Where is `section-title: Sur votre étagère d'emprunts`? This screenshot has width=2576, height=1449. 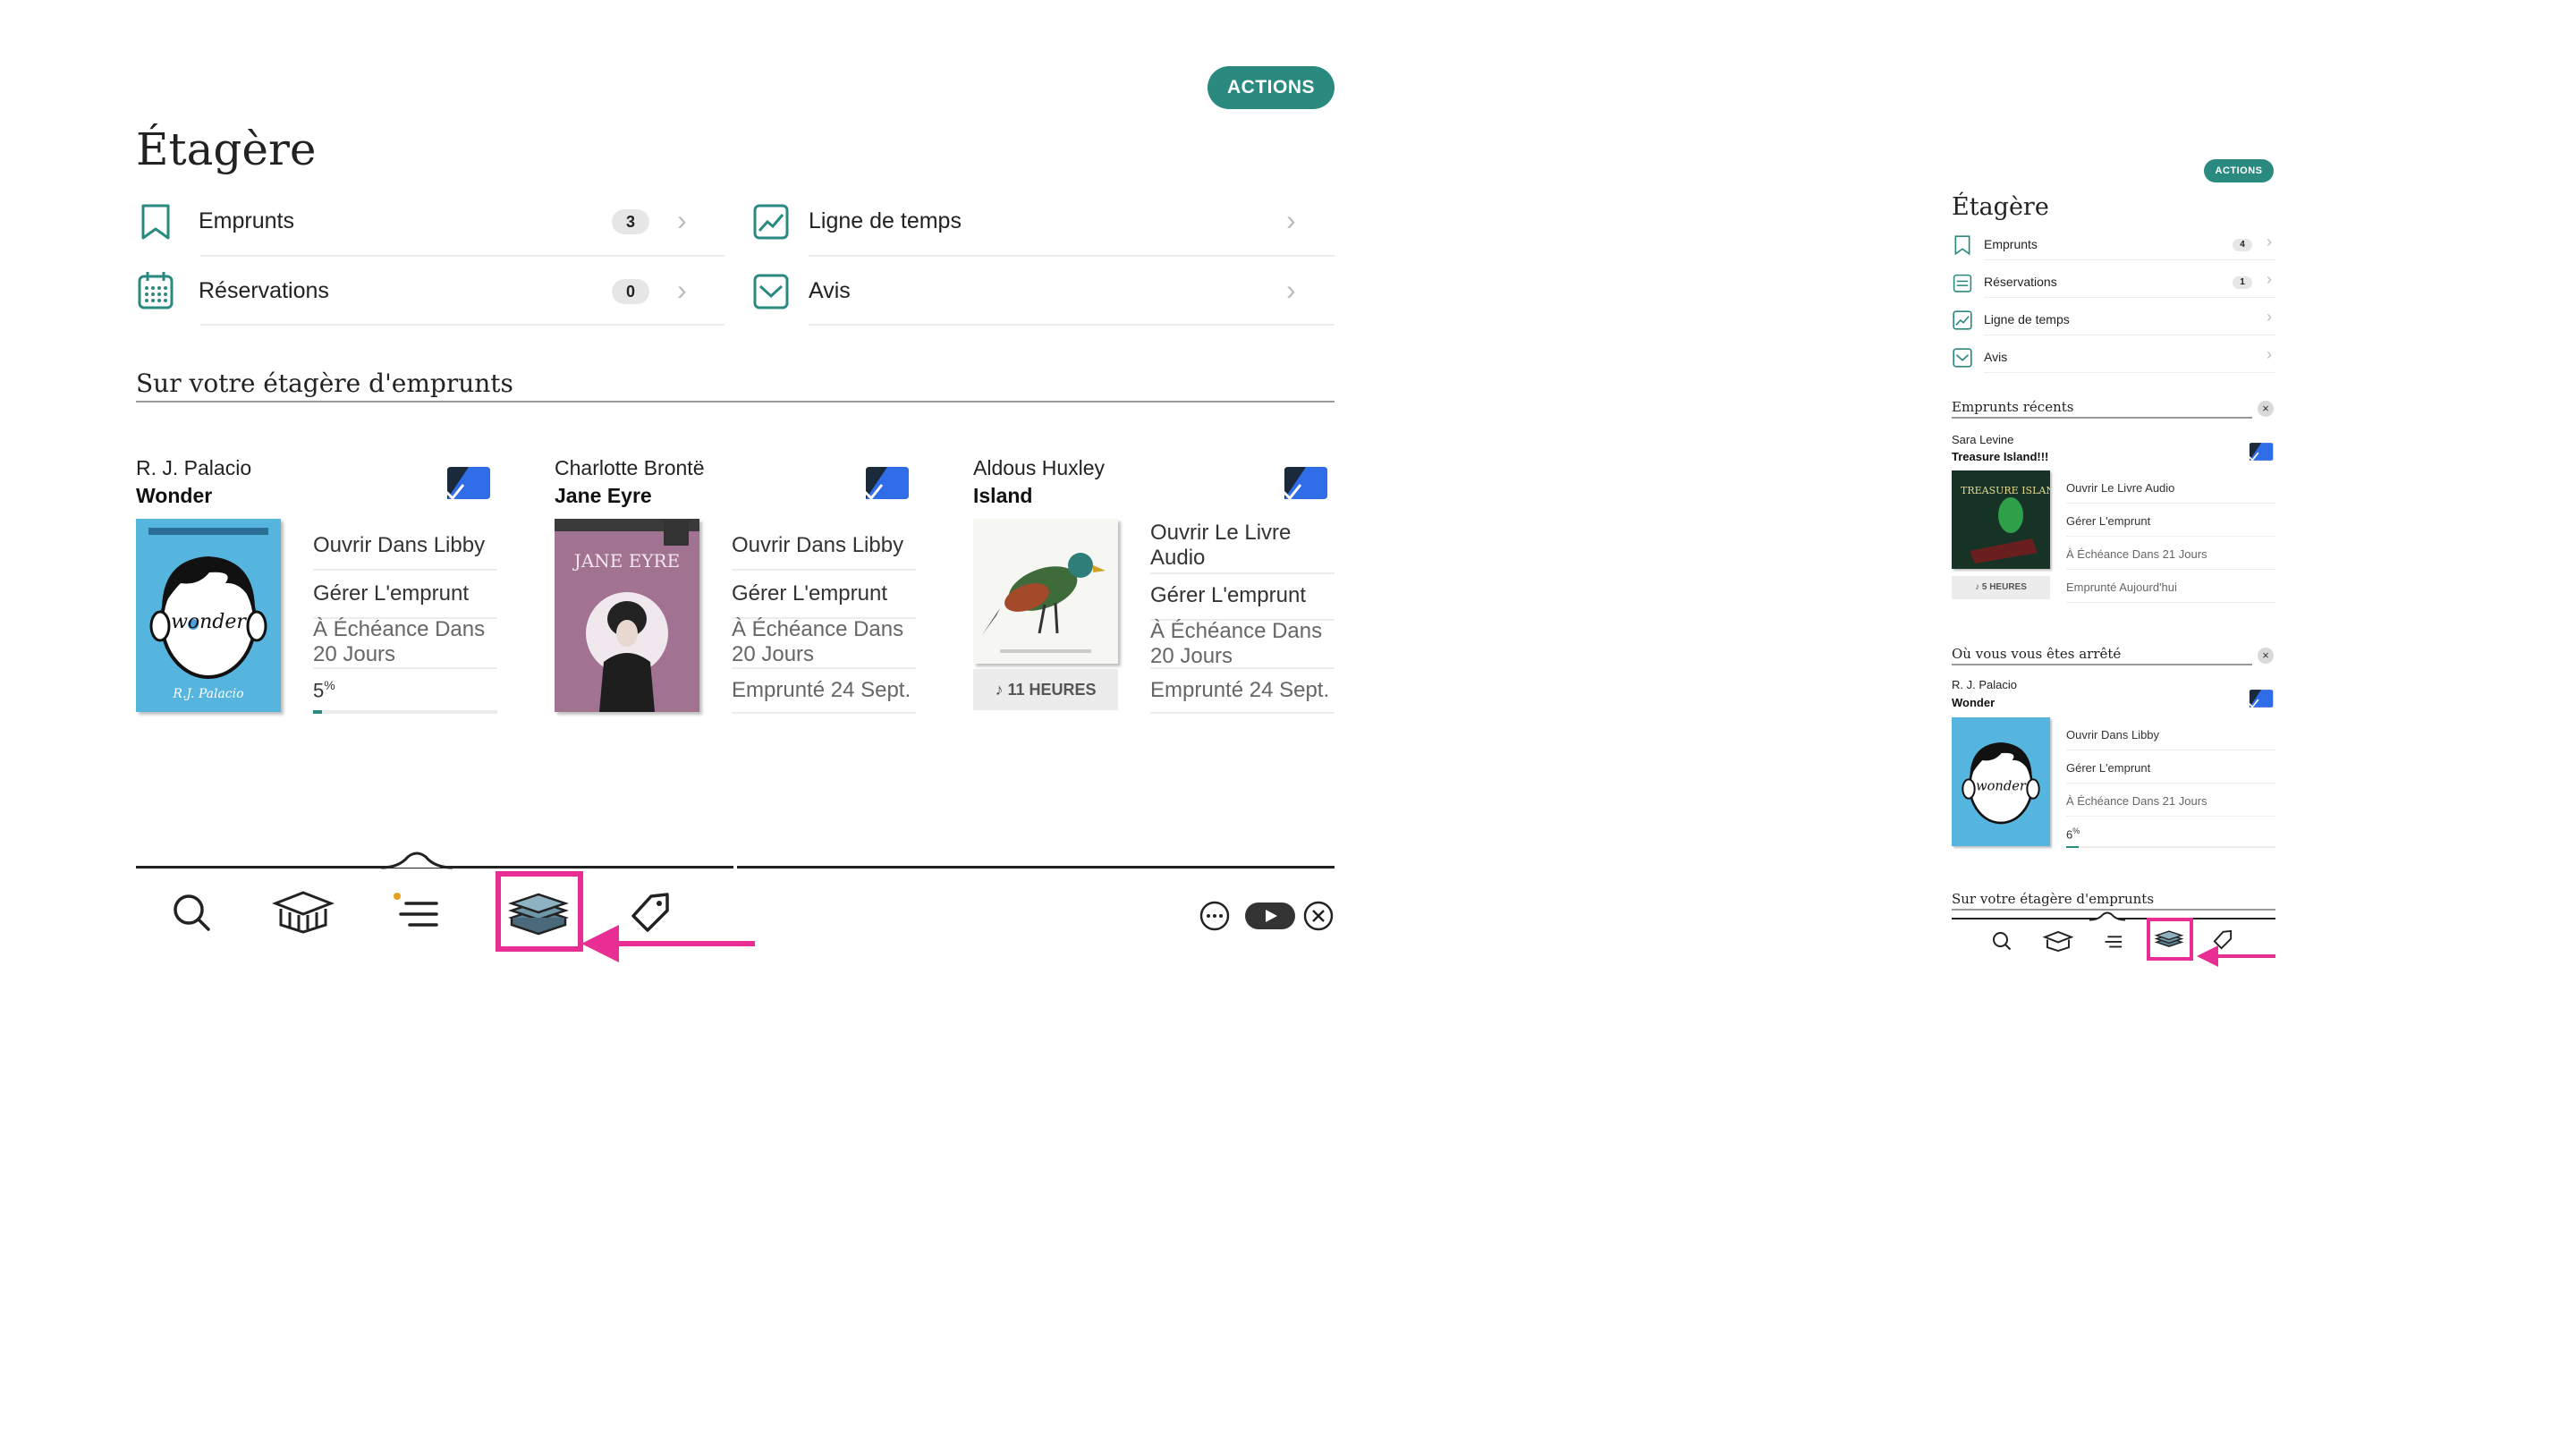 section-title: Sur votre étagère d'emprunts is located at coordinates (324, 383).